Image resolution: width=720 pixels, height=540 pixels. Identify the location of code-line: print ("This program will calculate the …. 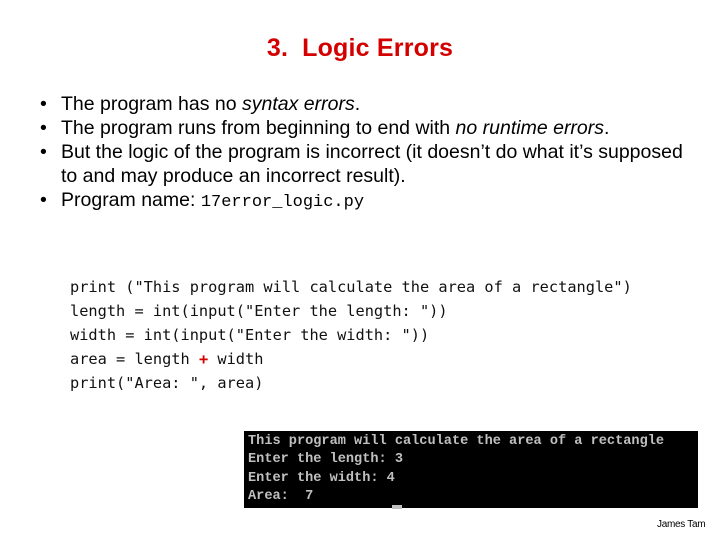
(351, 287).